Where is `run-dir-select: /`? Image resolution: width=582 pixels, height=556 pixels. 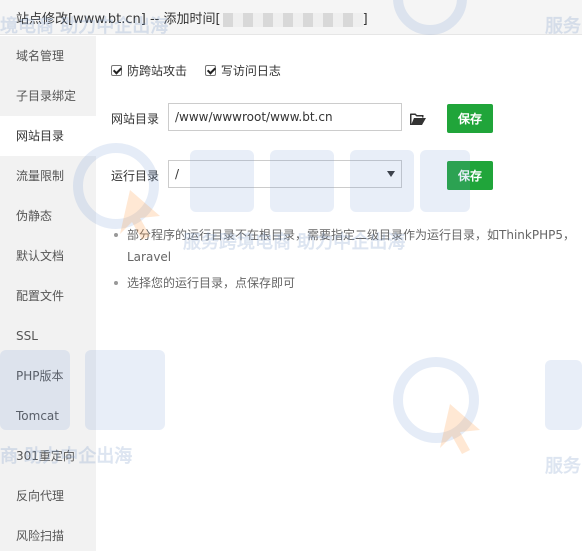 run-dir-select: / is located at coordinates (285, 174).